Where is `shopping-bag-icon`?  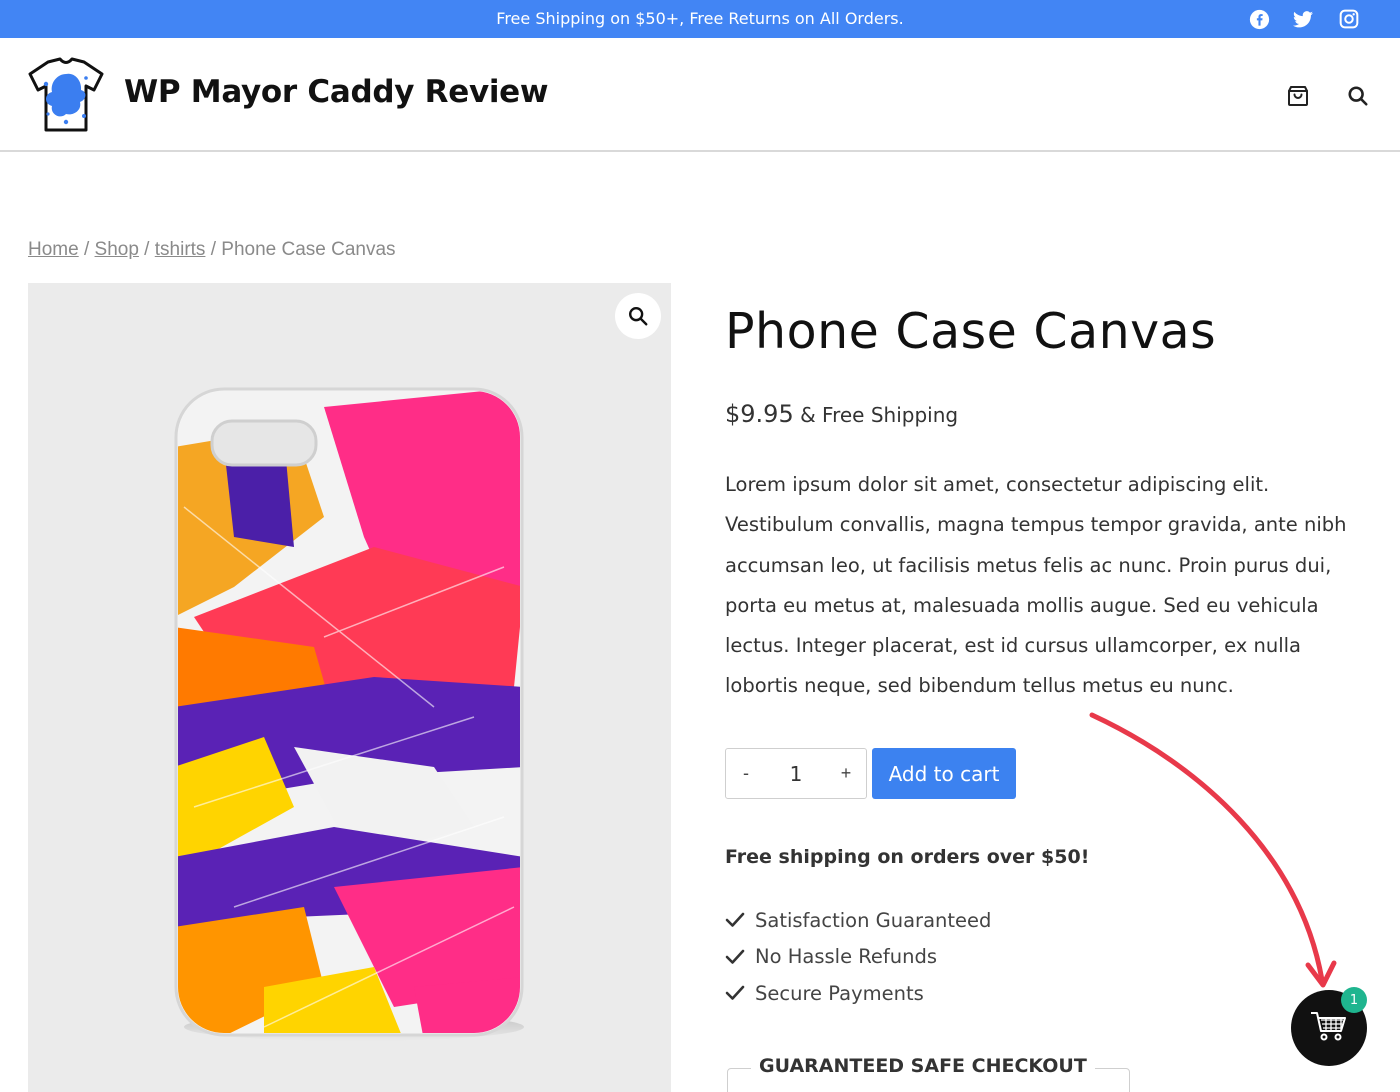
shopping-bag-icon is located at coordinates (1298, 96).